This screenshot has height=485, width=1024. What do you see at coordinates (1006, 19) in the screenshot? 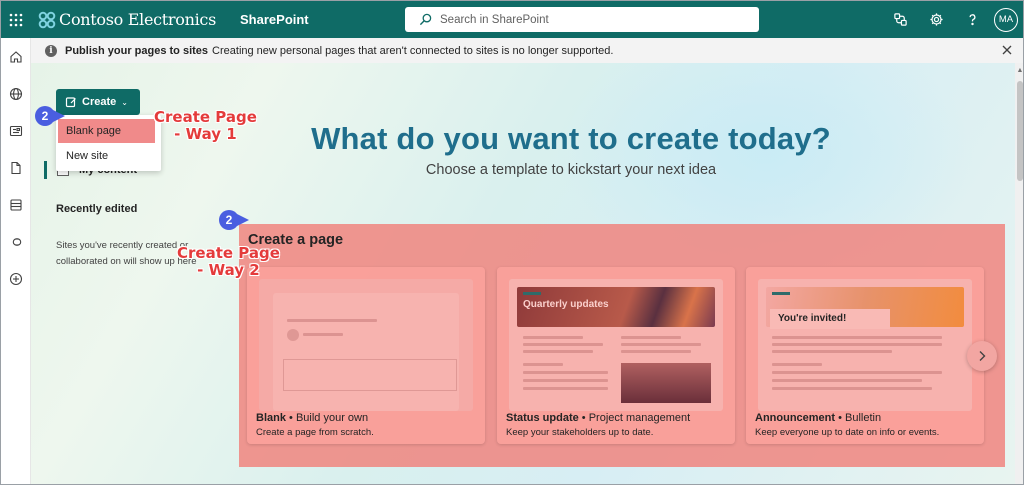
I see `user-avatar: MA` at bounding box center [1006, 19].